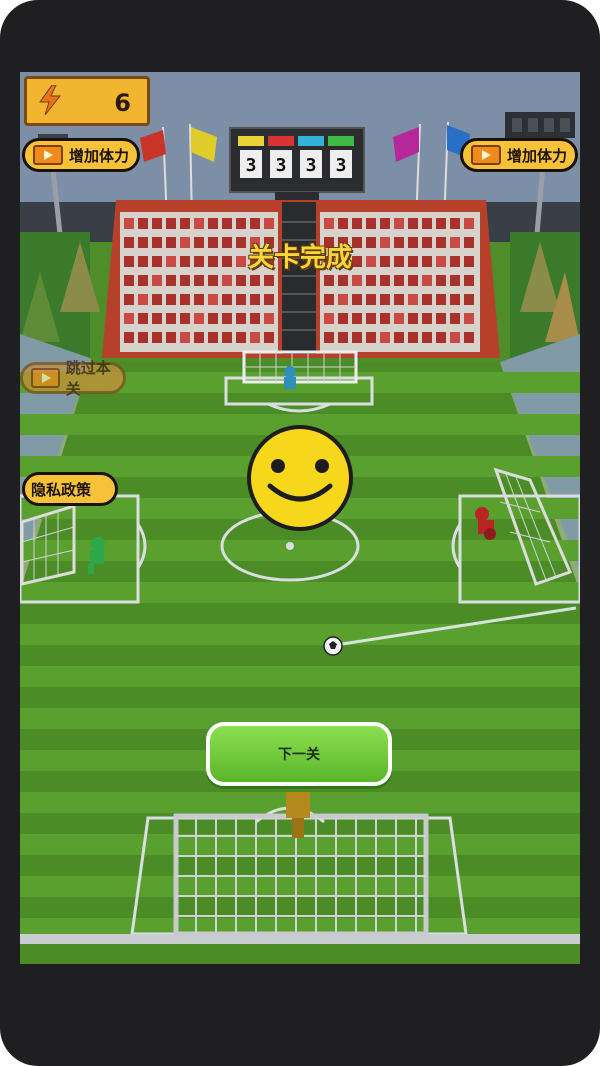 Image resolution: width=600 pixels, height=1066 pixels. Describe the element at coordinates (537, 155) in the screenshot. I see `add-stamina-label-right: 增加体力` at that location.